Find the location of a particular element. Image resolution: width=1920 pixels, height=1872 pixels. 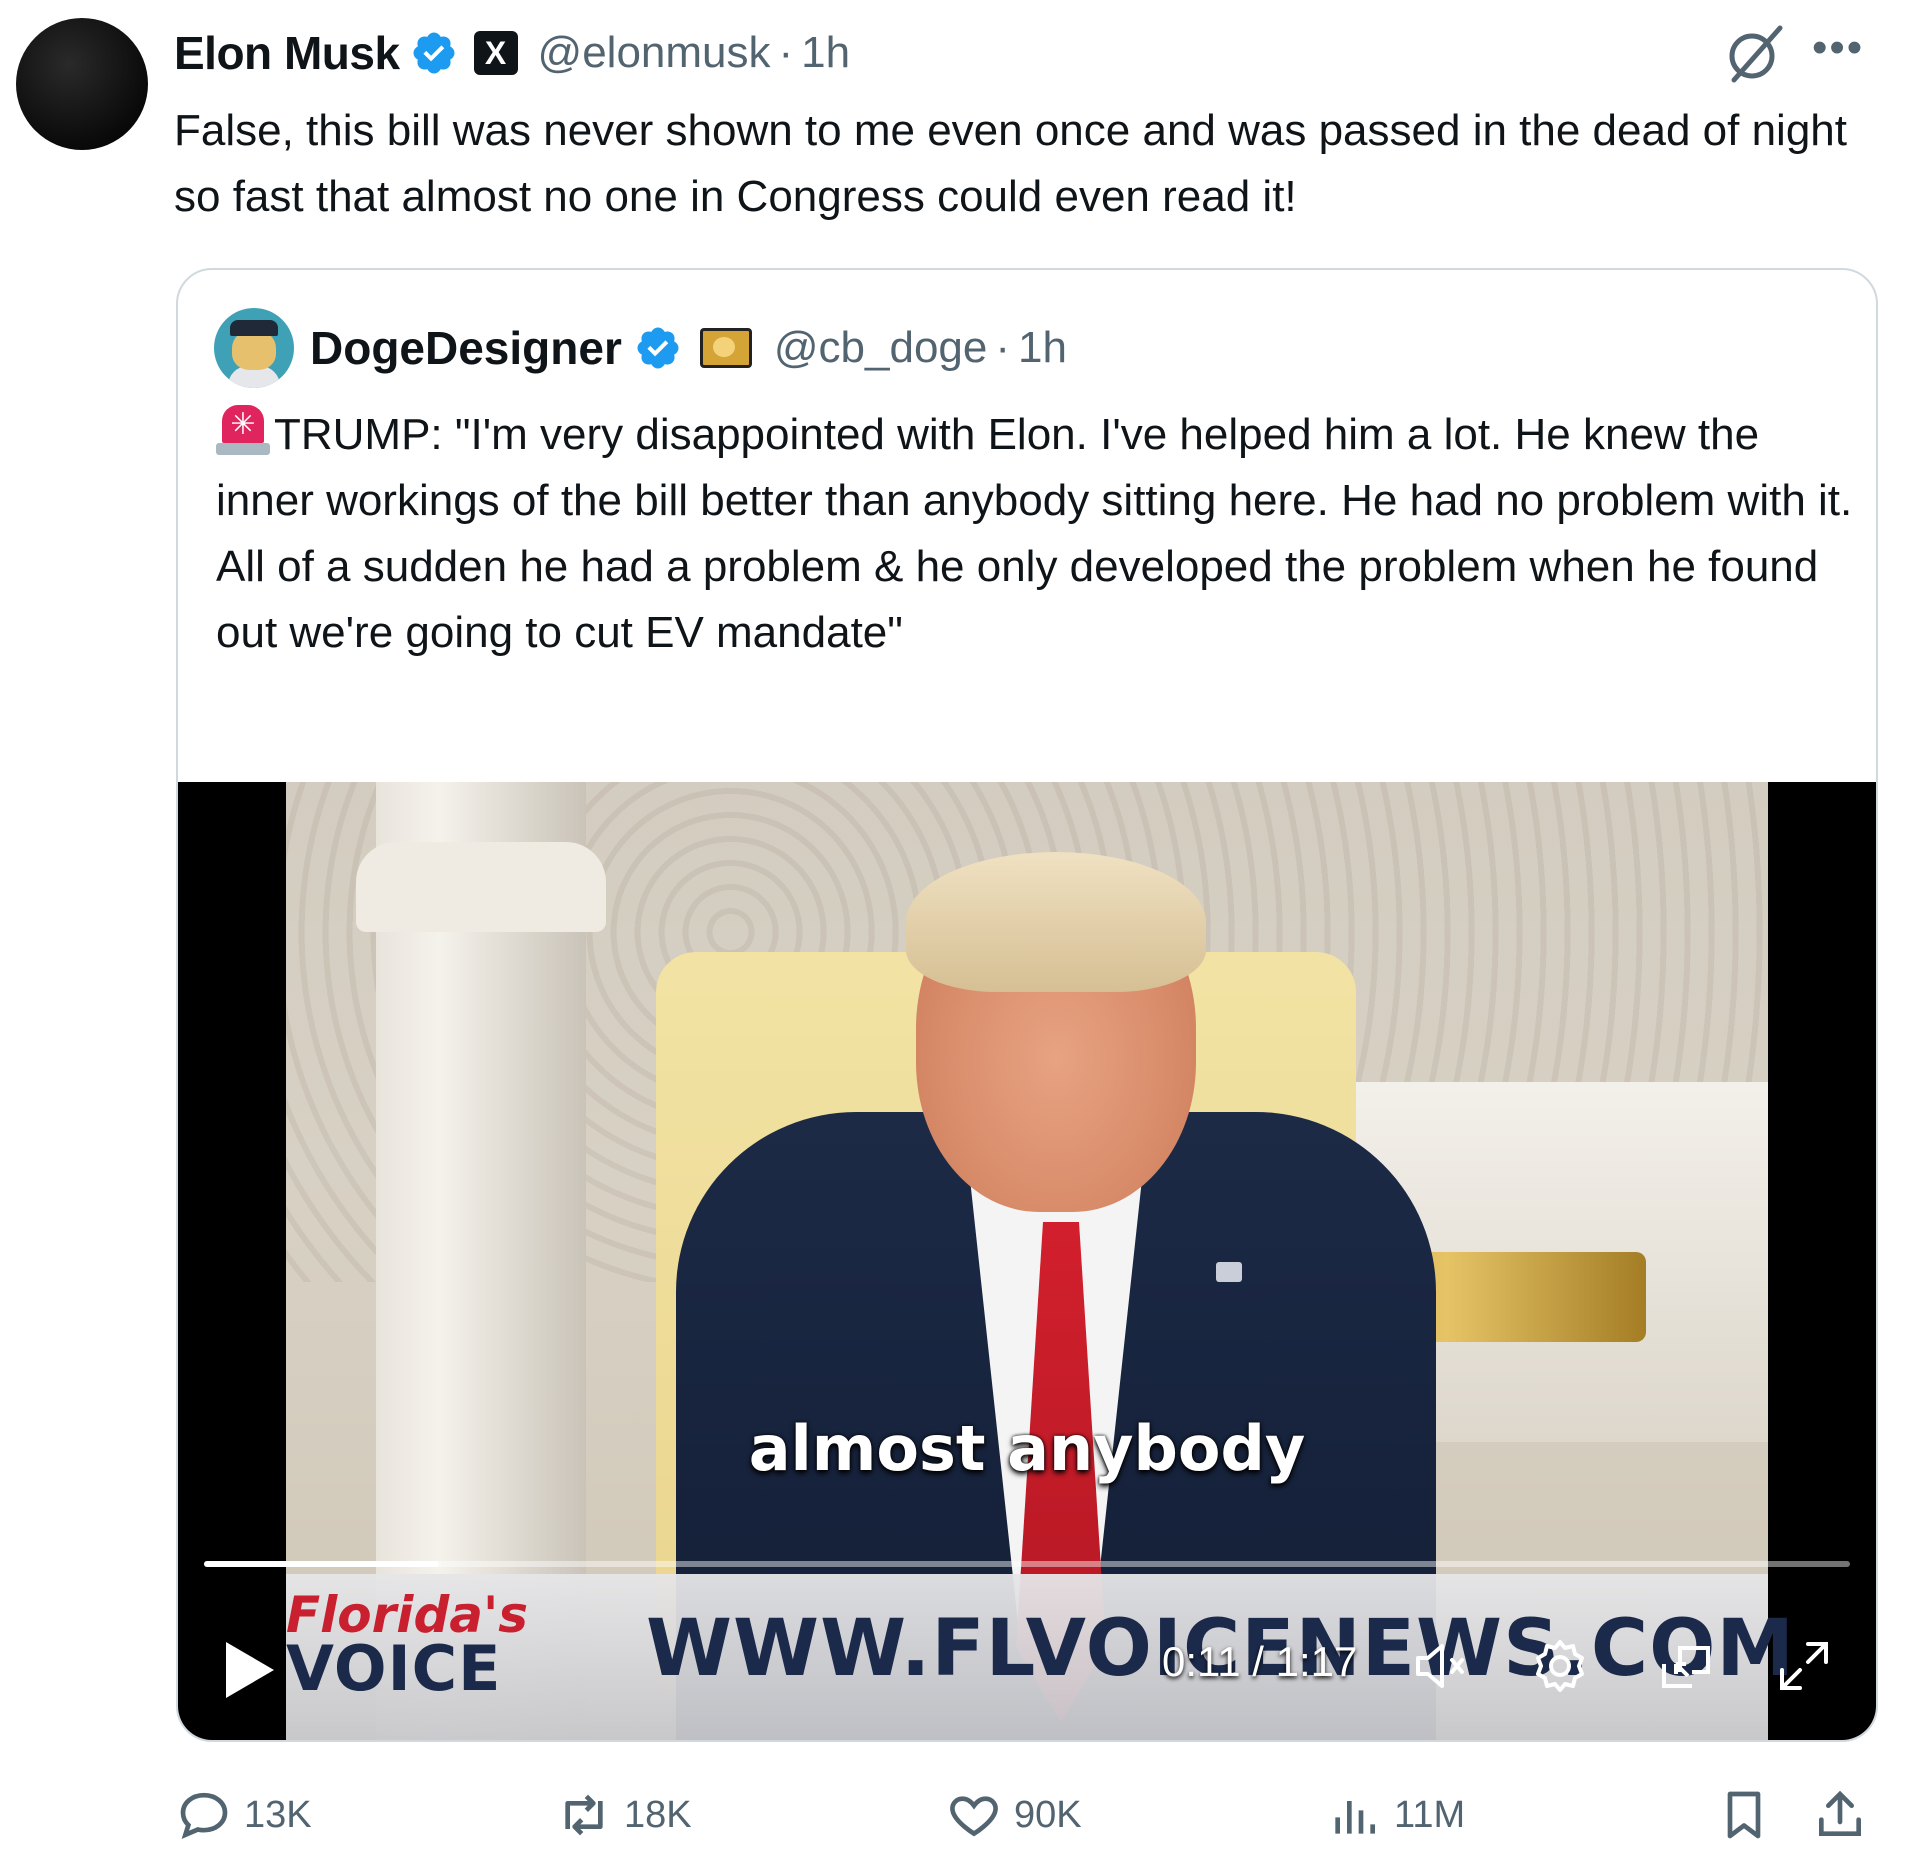

video-progress-fill is located at coordinates (322, 1564).